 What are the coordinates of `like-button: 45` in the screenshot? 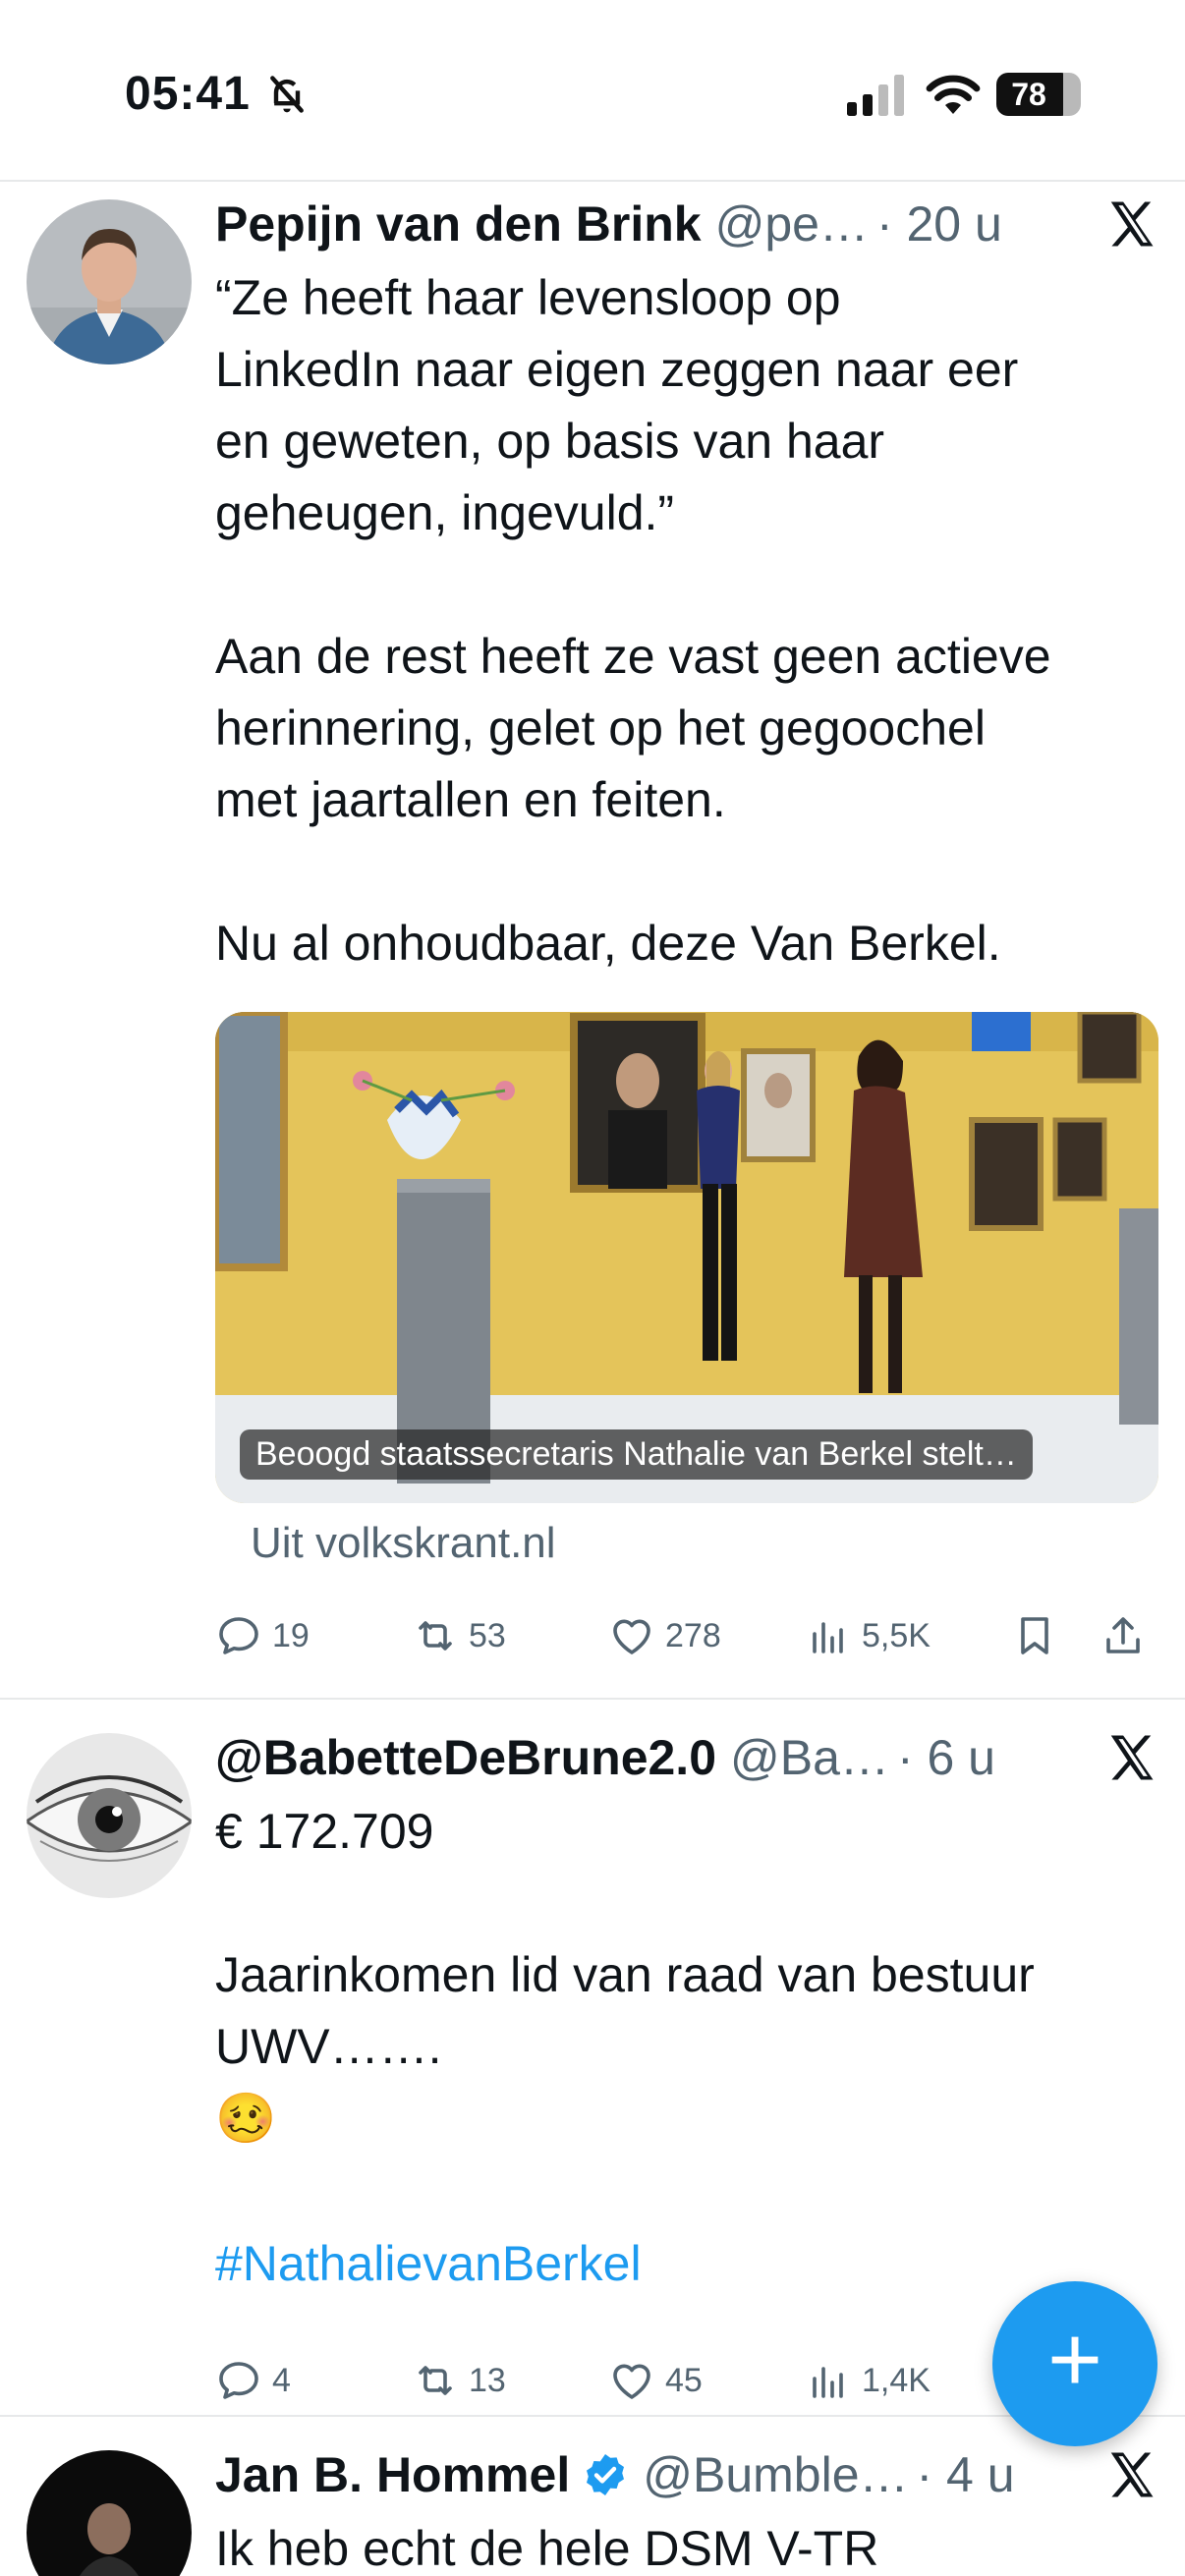 It's located at (656, 2380).